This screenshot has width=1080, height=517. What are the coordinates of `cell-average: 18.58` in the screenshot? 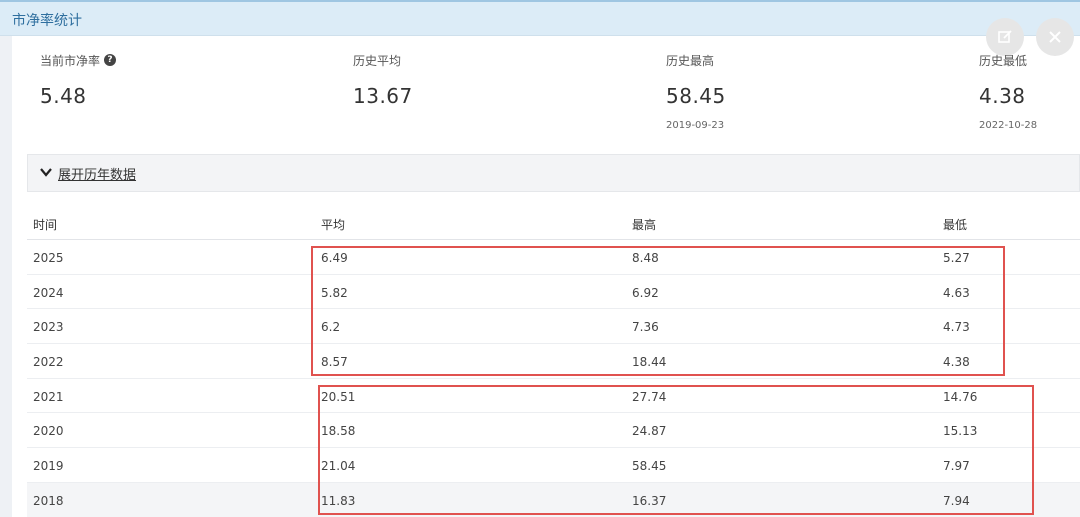 It's located at (338, 431).